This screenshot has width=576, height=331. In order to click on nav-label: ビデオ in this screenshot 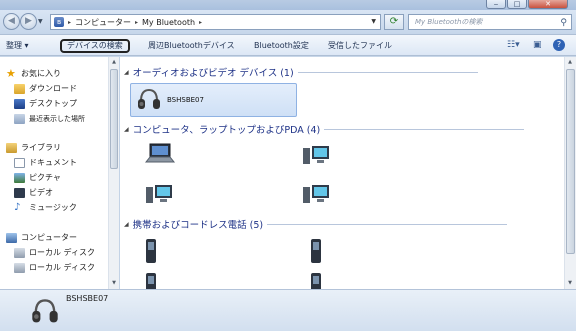, I will do `click(41, 192)`.